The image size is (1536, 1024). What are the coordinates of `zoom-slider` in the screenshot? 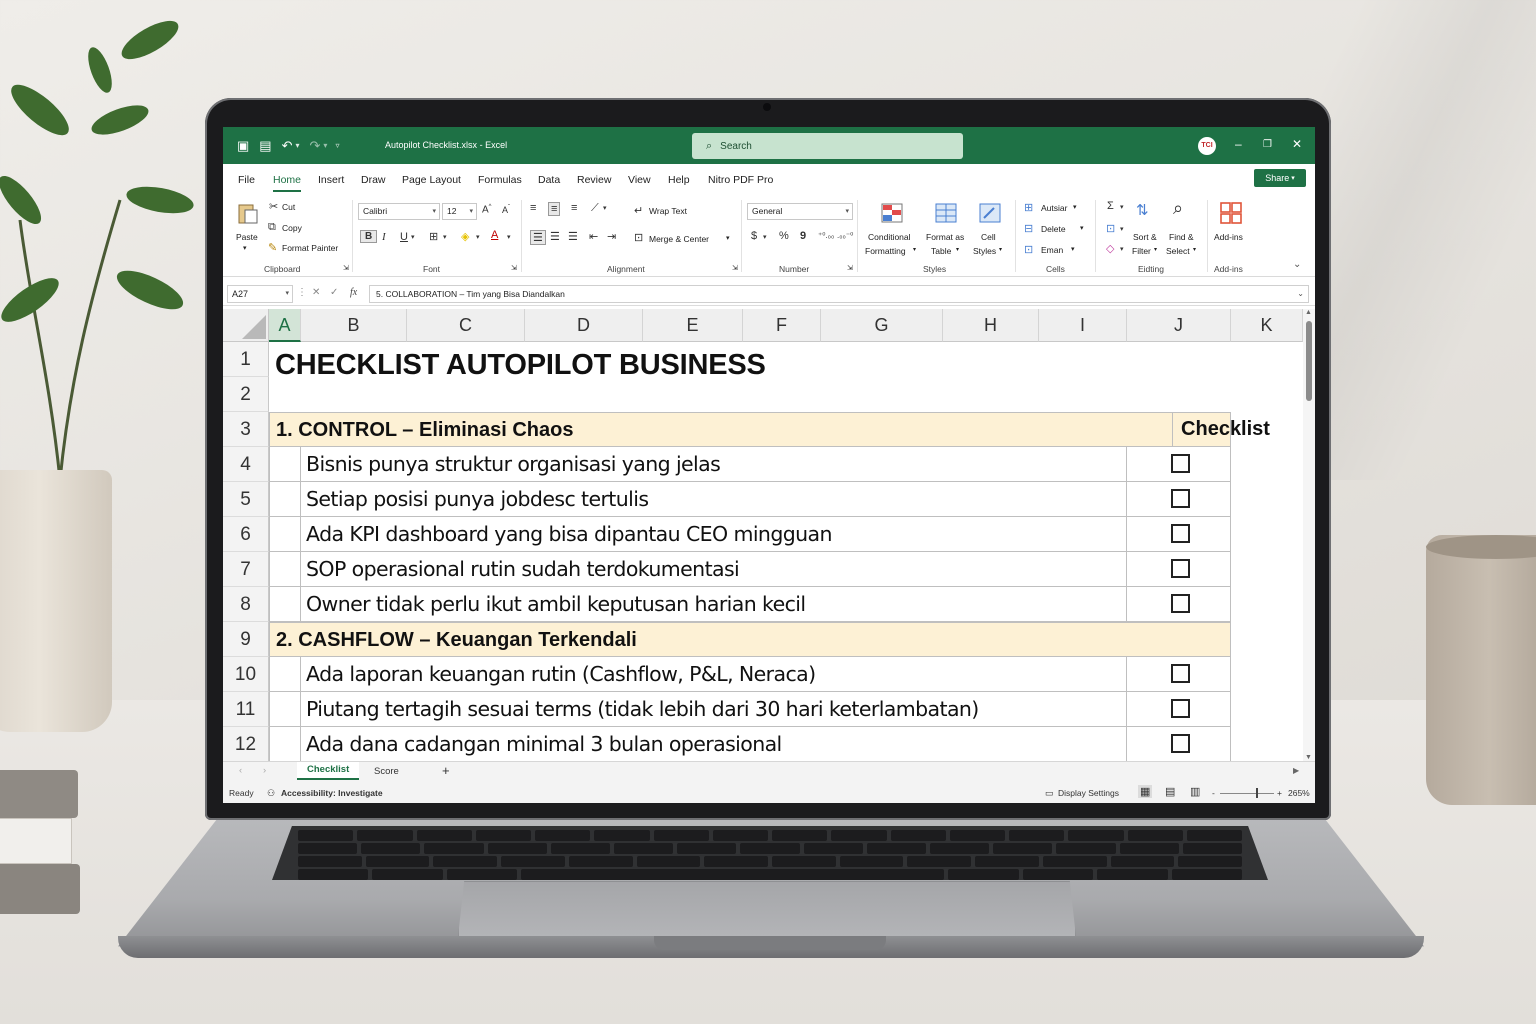 It's located at (1247, 793).